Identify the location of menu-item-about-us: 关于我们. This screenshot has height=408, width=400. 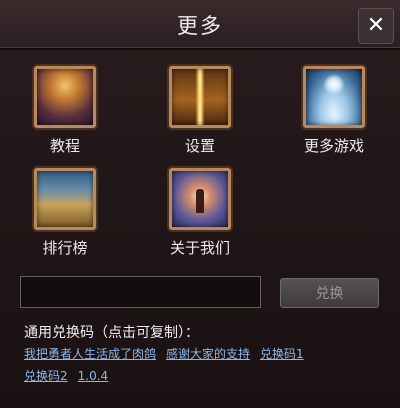
(200, 213).